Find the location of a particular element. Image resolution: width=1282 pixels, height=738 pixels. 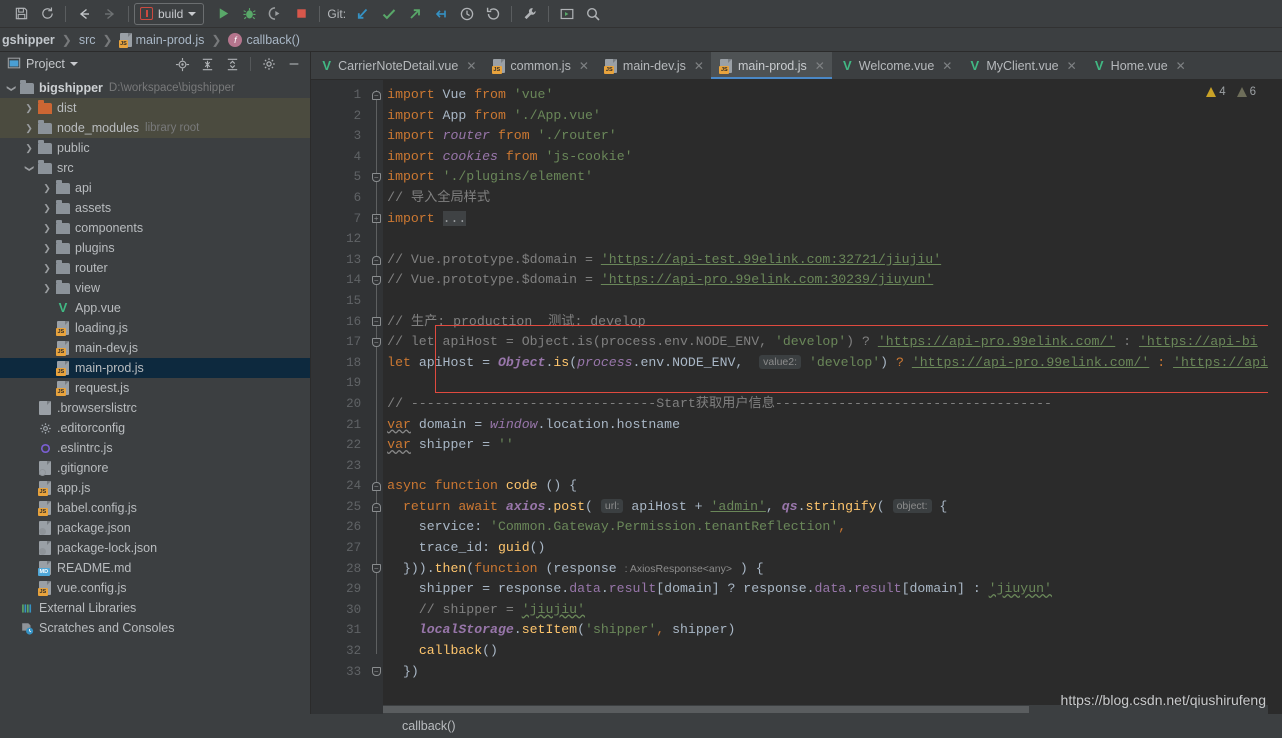

tree-node--editorconfig: .editorconfig is located at coordinates (155, 428).